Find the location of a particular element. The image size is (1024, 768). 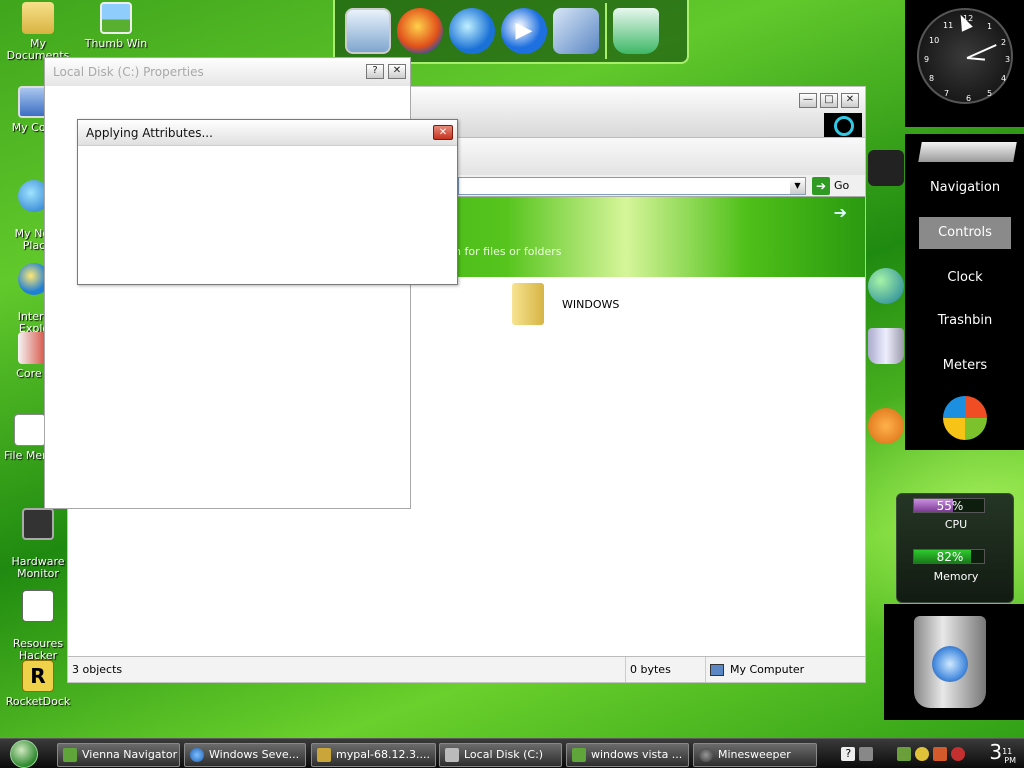

windows-logo-icon is located at coordinates (965, 418).